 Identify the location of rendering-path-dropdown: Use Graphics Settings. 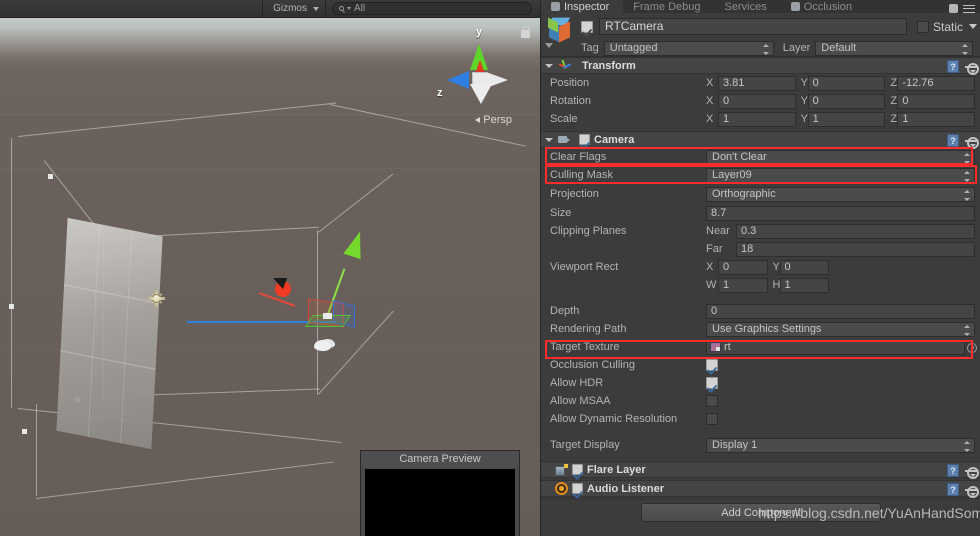
(840, 329).